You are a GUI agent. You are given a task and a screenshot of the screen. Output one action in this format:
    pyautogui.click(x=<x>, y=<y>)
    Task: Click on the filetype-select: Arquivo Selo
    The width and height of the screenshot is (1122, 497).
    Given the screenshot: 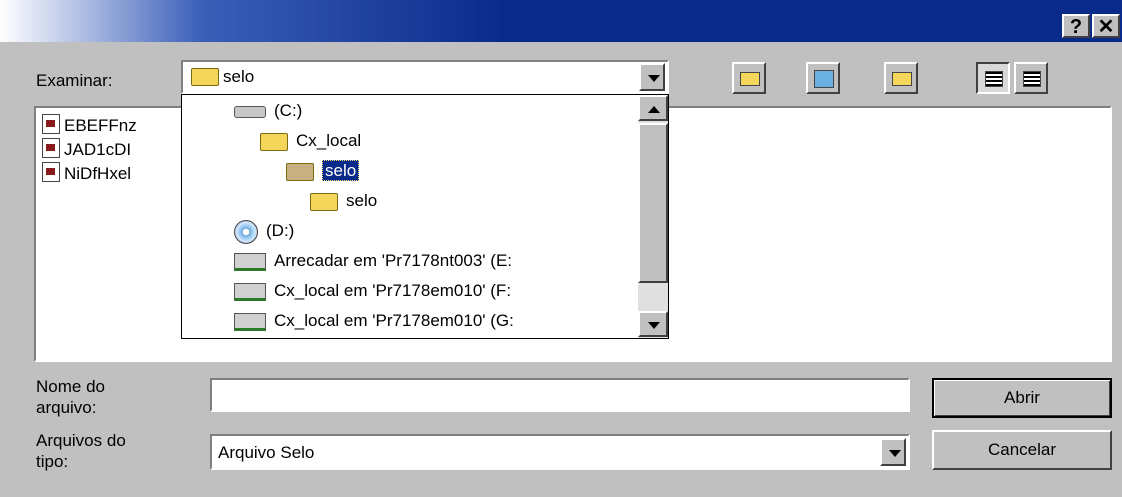 What is the action you would take?
    pyautogui.click(x=560, y=452)
    